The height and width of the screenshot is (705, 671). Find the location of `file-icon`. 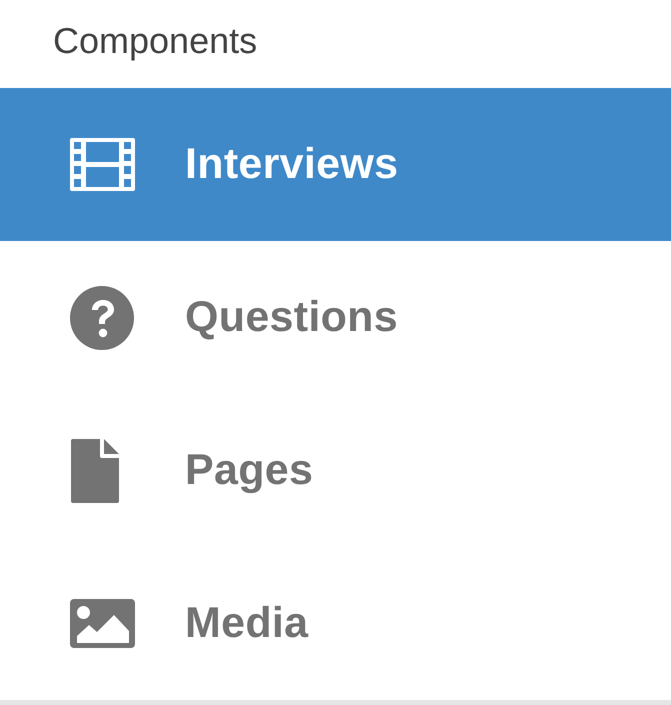

file-icon is located at coordinates (95, 470).